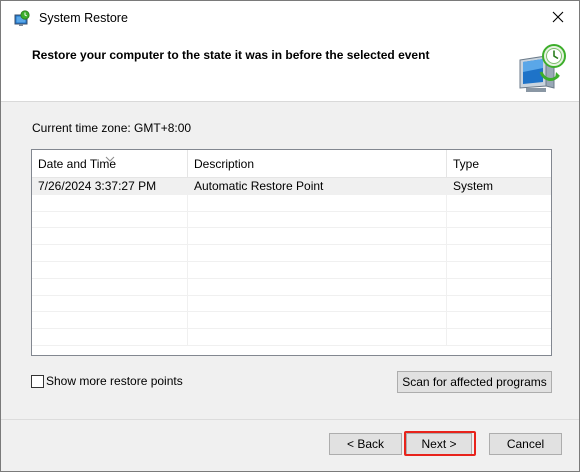 The height and width of the screenshot is (472, 580). What do you see at coordinates (110, 186) in the screenshot?
I see `row-date: 7/26/2024 3:37:27 PM` at bounding box center [110, 186].